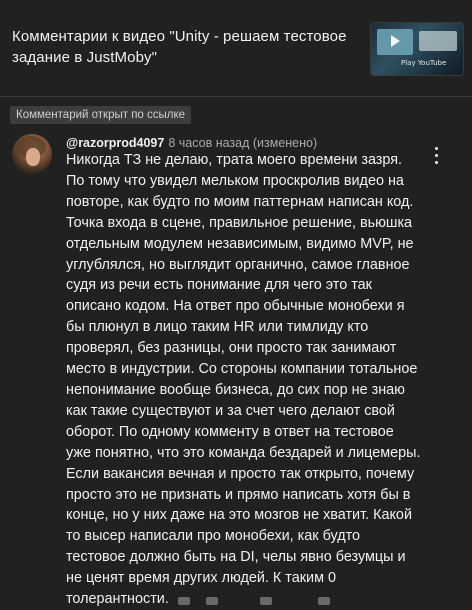 The image size is (472, 610). I want to click on share-icon, so click(324, 601).